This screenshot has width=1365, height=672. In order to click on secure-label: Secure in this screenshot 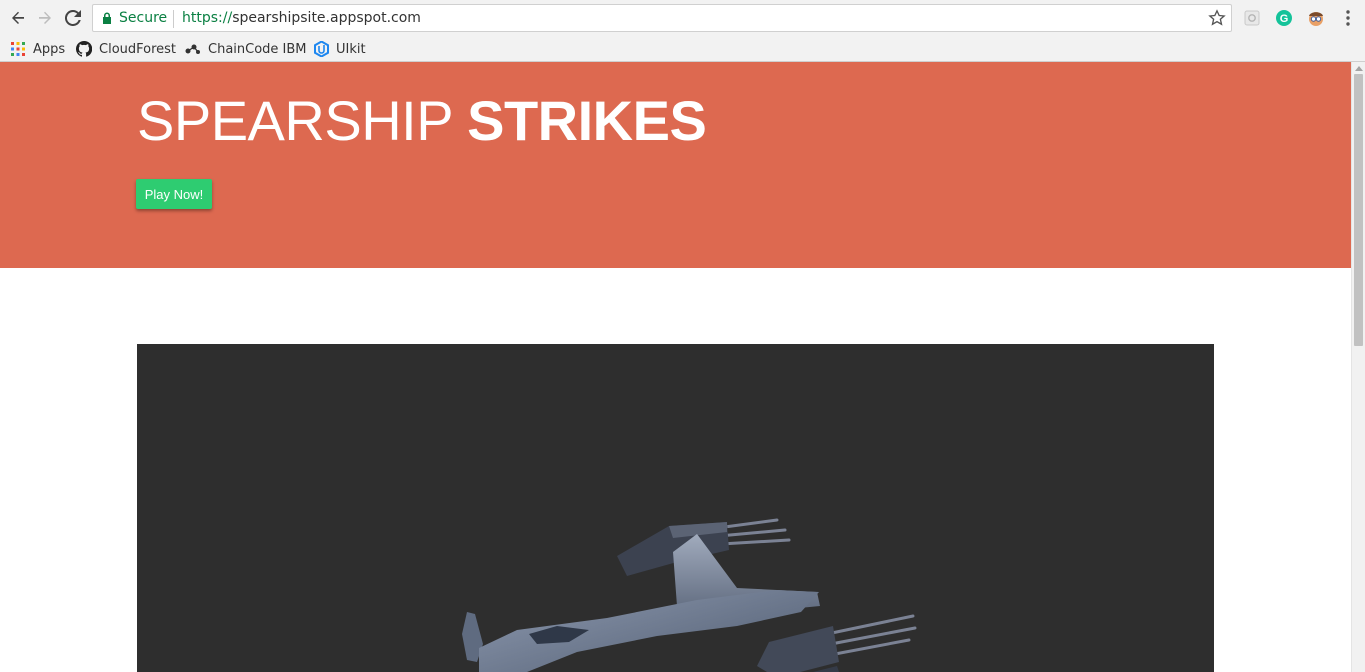, I will do `click(143, 18)`.